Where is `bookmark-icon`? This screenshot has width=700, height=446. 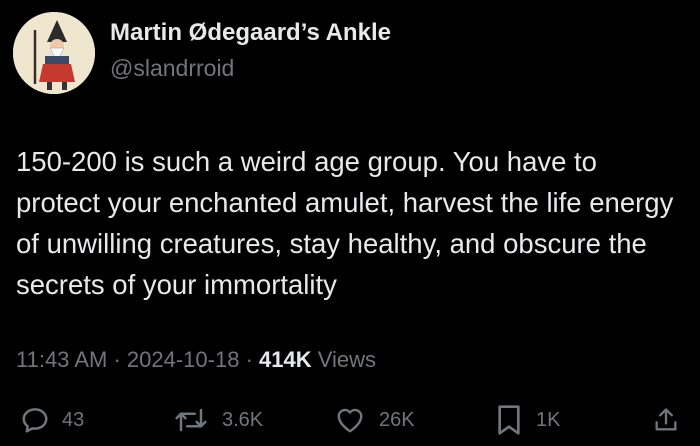 bookmark-icon is located at coordinates (509, 420).